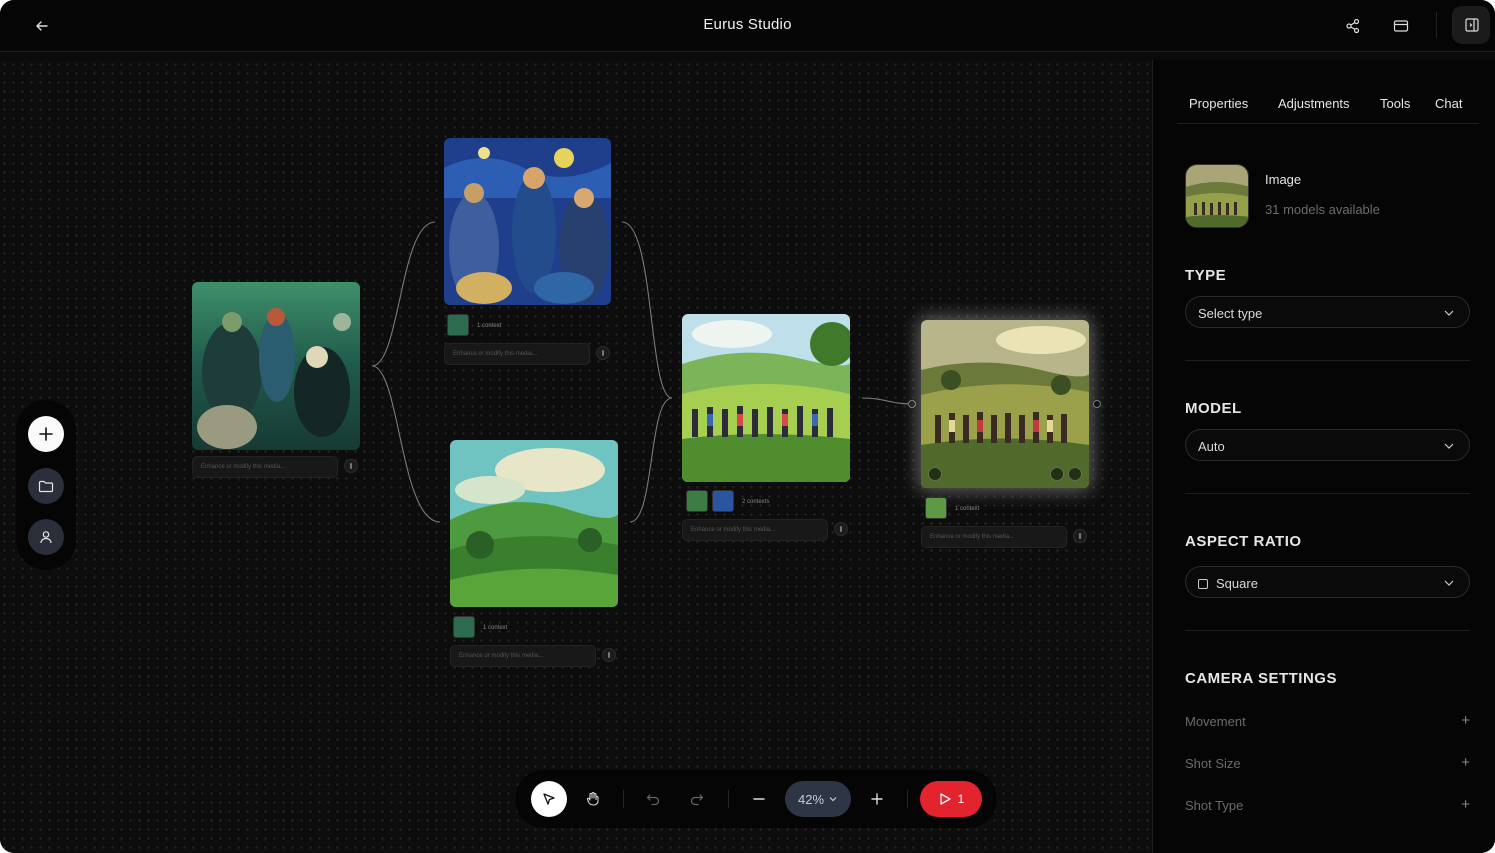 The image size is (1495, 853). Describe the element at coordinates (766, 398) in the screenshot. I see `meadow-dance-node` at that location.